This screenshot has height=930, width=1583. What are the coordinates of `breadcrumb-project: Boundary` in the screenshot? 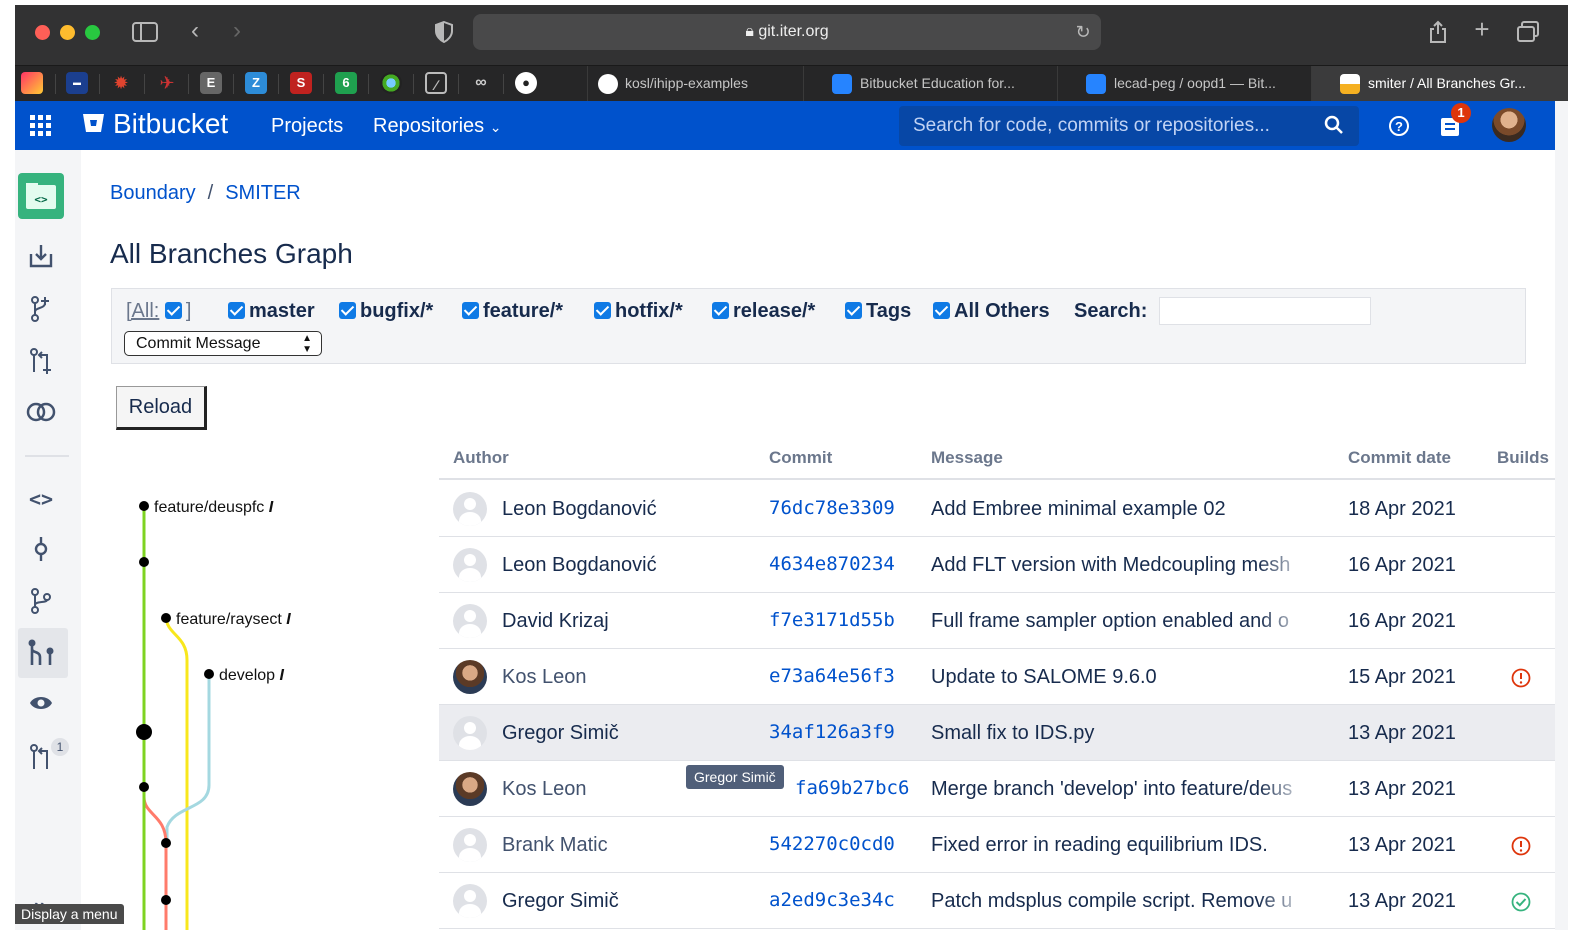 It's located at (153, 193).